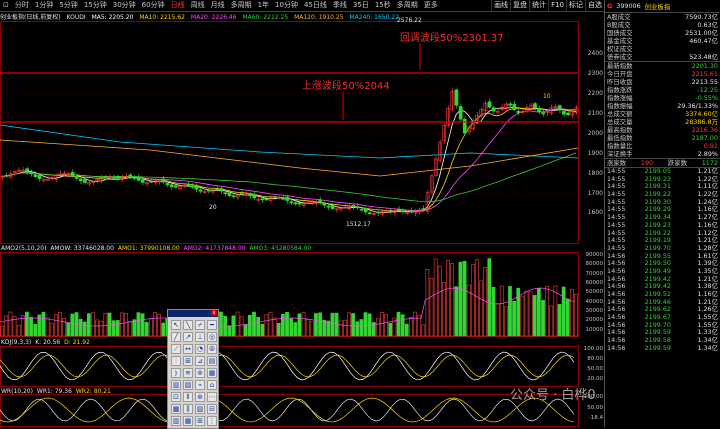 This screenshot has height=429, width=720. I want to click on draw-tool-button: ≋, so click(188, 373).